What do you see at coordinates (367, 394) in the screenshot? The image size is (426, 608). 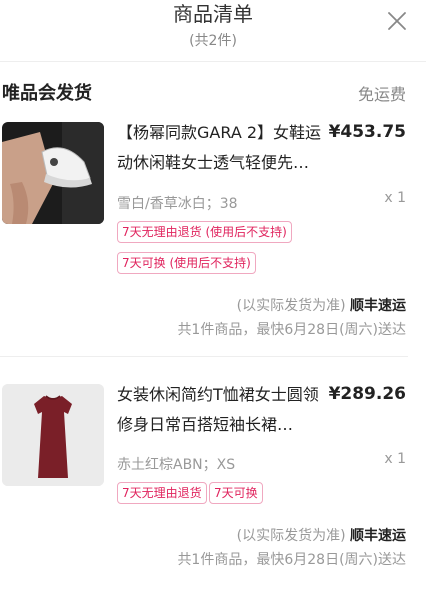 I see `product-price: ¥289.26` at bounding box center [367, 394].